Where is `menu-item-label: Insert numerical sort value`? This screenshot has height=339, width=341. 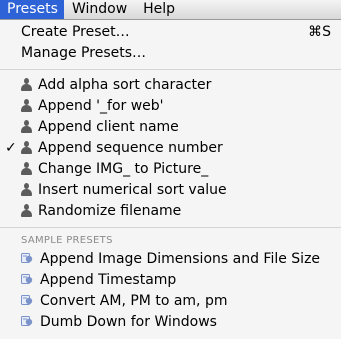
menu-item-label: Insert numerical sort value is located at coordinates (132, 190).